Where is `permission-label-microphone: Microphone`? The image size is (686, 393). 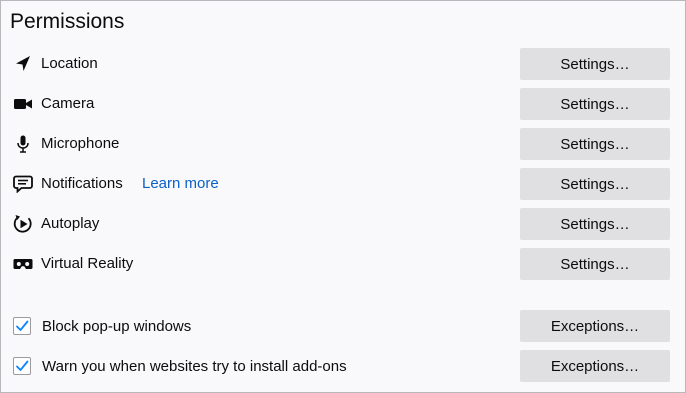
permission-label-microphone: Microphone is located at coordinates (80, 143).